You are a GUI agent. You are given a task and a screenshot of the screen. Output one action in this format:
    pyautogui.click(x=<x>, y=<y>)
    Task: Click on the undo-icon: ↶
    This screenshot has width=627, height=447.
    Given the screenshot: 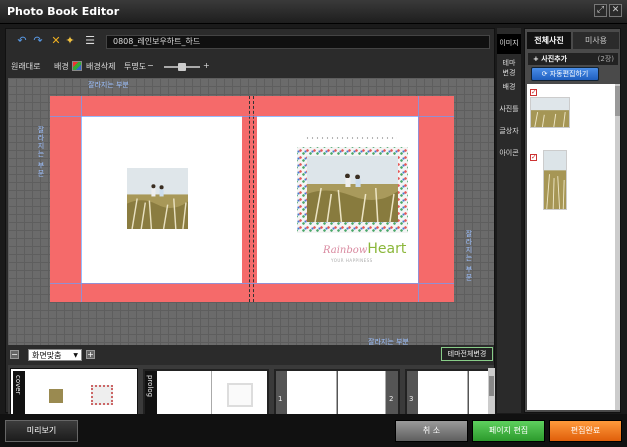 What is the action you would take?
    pyautogui.click(x=22, y=41)
    